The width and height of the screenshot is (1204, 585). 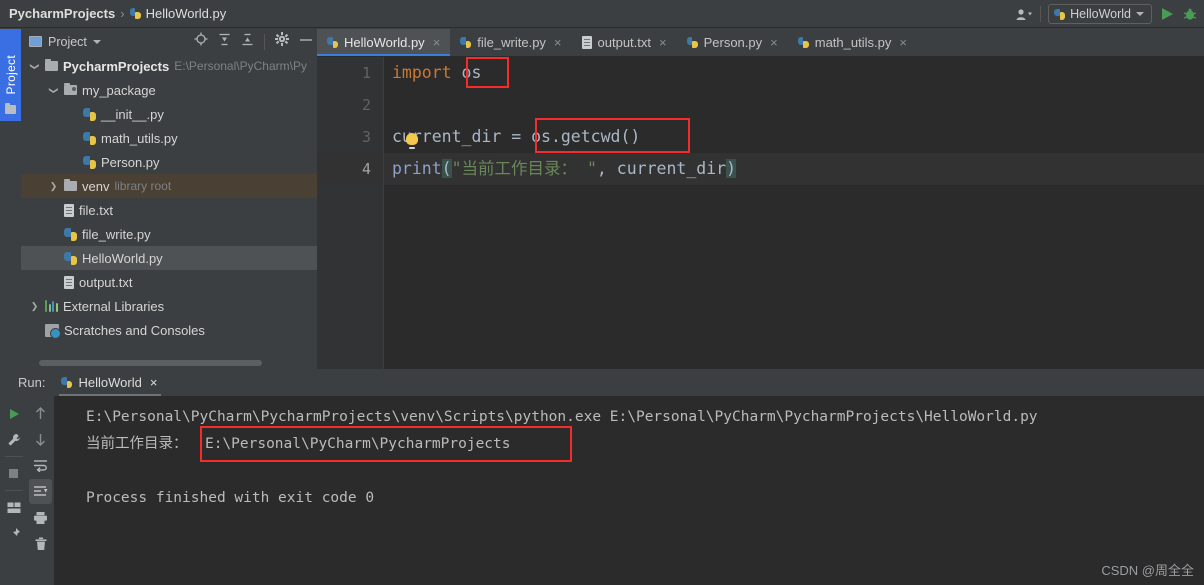 What do you see at coordinates (1147, 570) in the screenshot?
I see `watermark: CSDN @周全全` at bounding box center [1147, 570].